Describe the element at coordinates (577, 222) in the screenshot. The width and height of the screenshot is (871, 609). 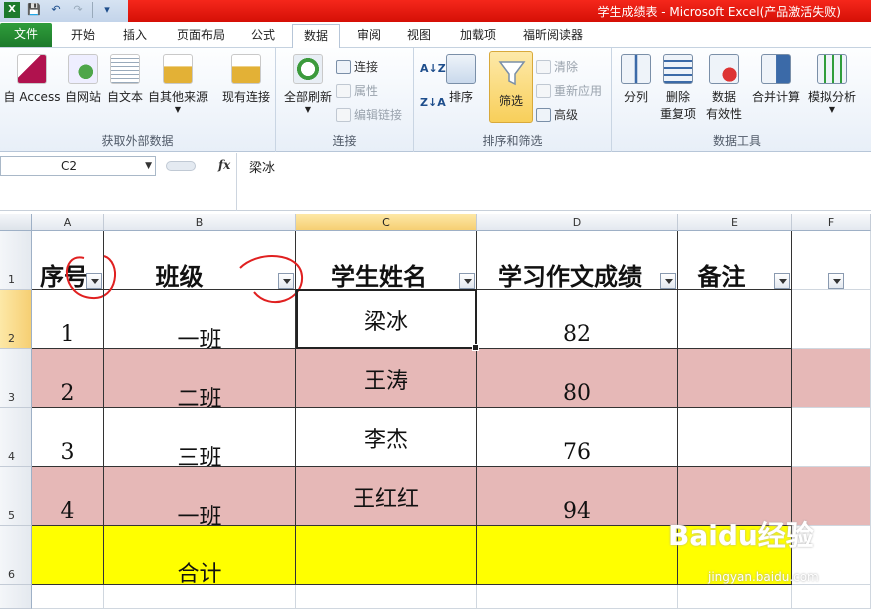
I see `column-header-d: D` at that location.